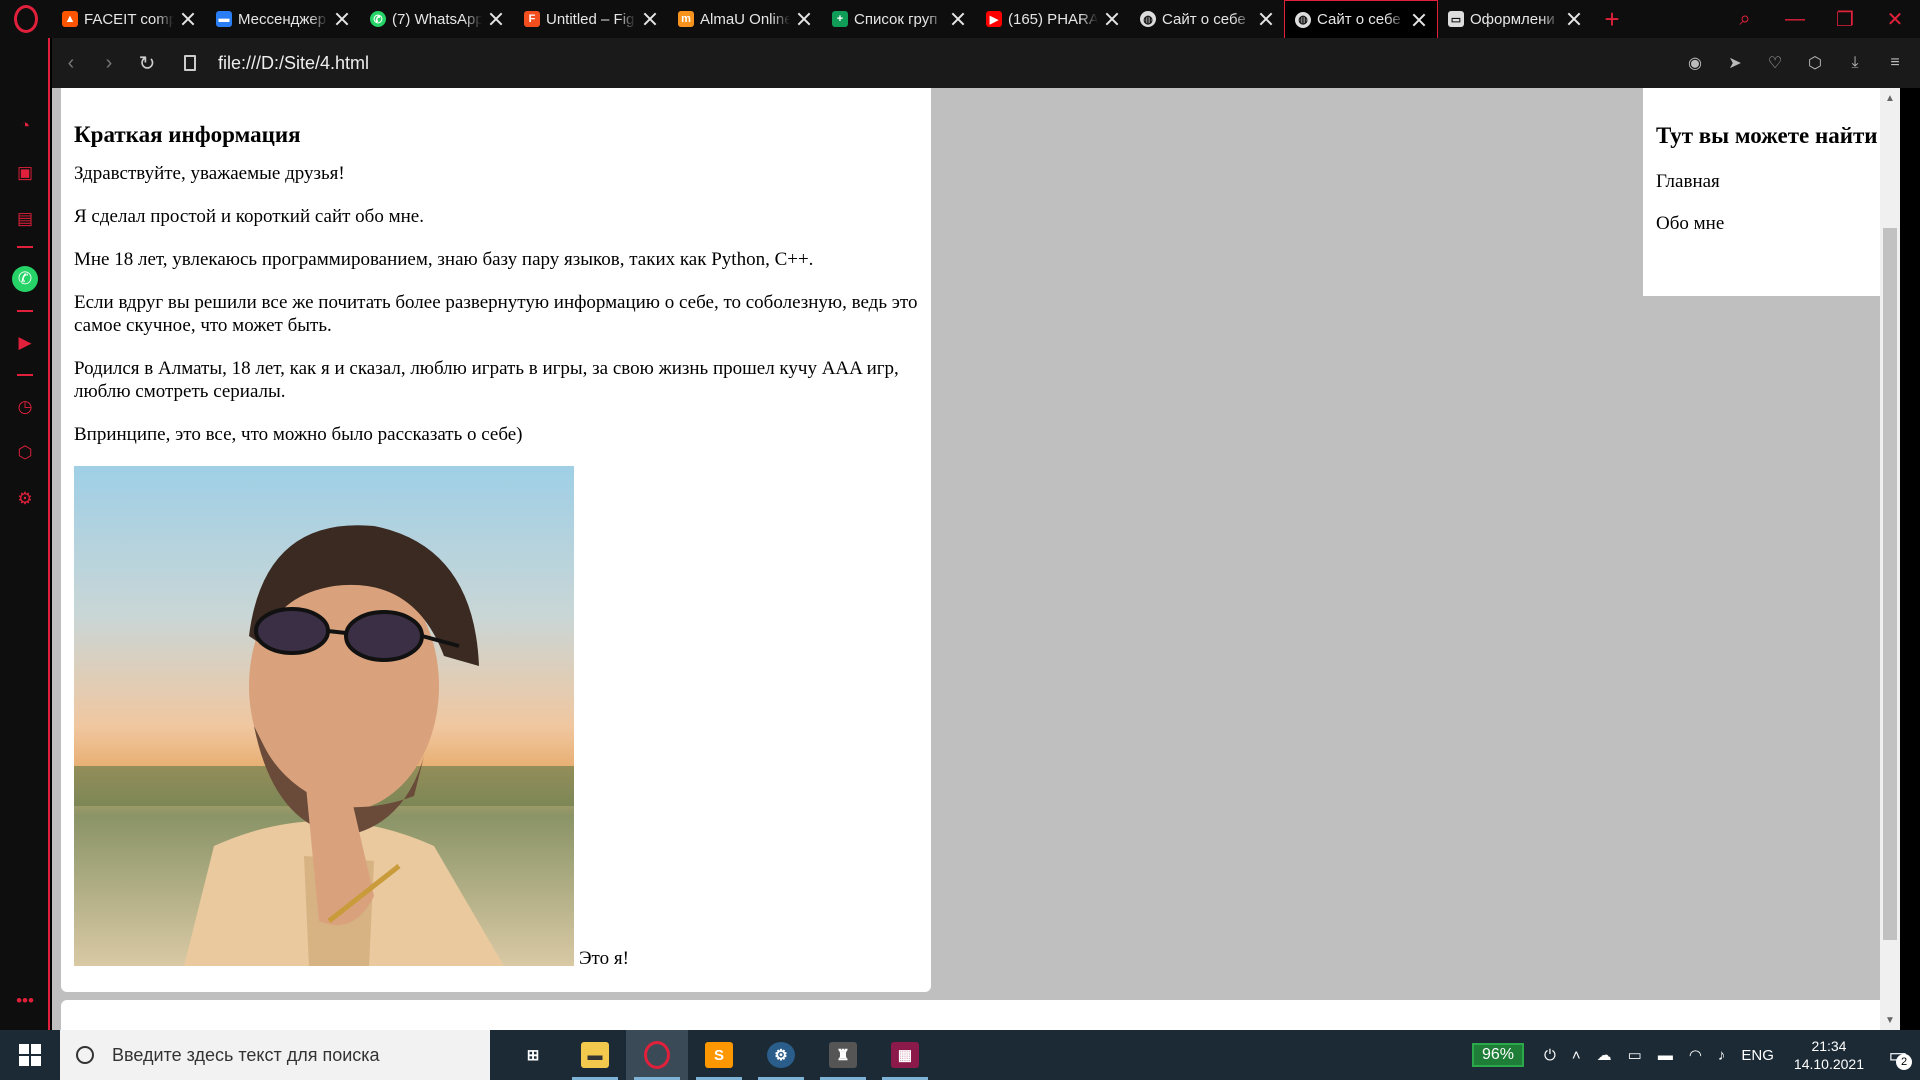  What do you see at coordinates (275, 1055) in the screenshot?
I see `taskbar-search: Введите здесь текст для поиска` at bounding box center [275, 1055].